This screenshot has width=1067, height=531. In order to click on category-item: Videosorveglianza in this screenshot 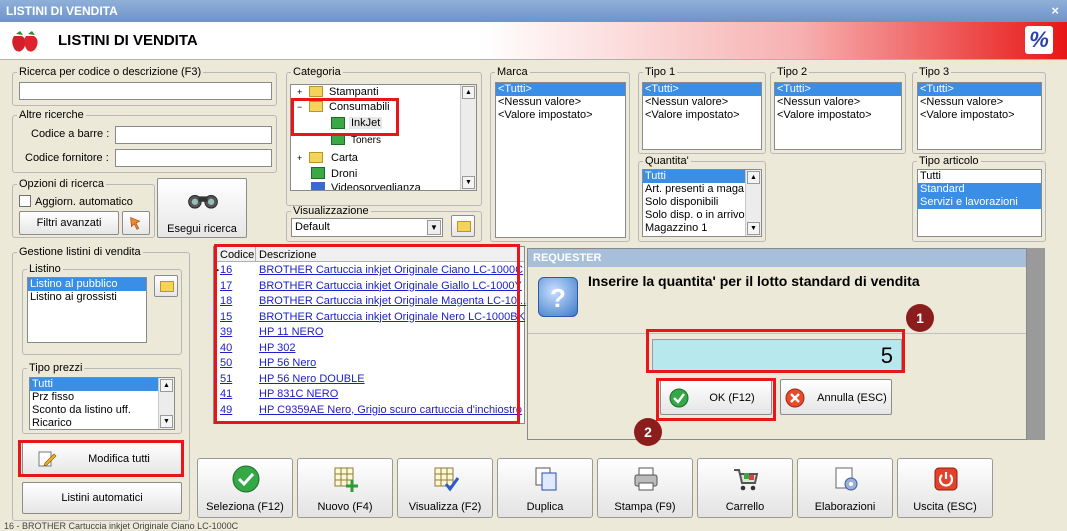, I will do `click(376, 186)`.